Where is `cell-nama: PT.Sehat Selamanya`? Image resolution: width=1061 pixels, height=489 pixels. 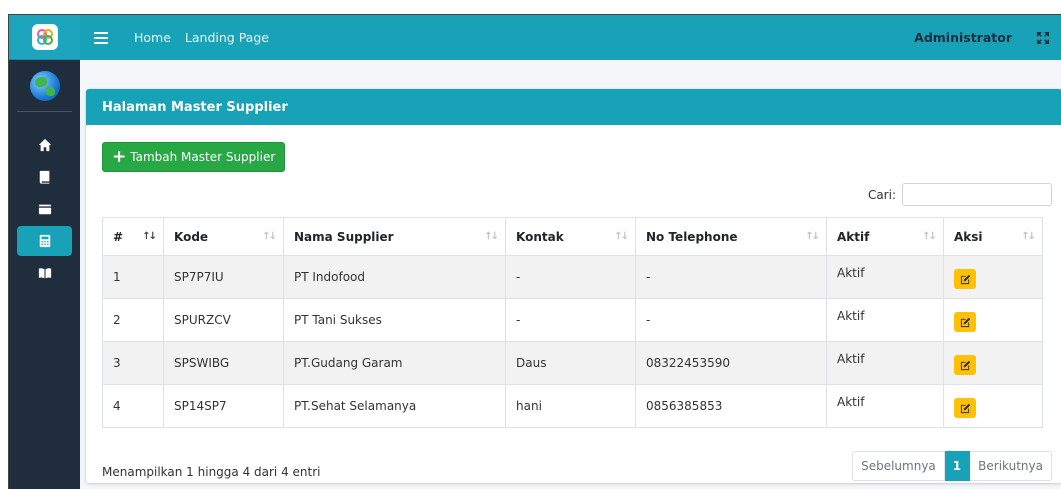 cell-nama: PT.Sehat Selamanya is located at coordinates (394, 406).